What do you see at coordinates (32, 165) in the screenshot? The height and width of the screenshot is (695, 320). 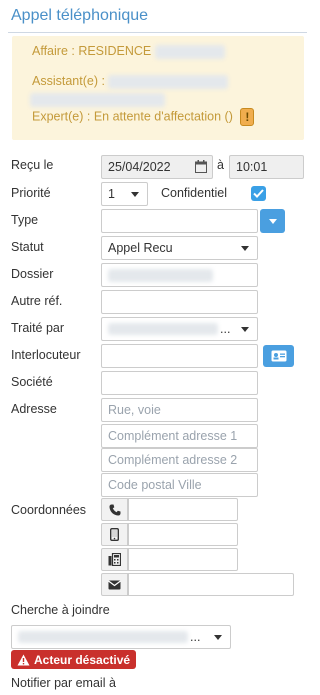 I see `recu-le-label: Reçu le` at bounding box center [32, 165].